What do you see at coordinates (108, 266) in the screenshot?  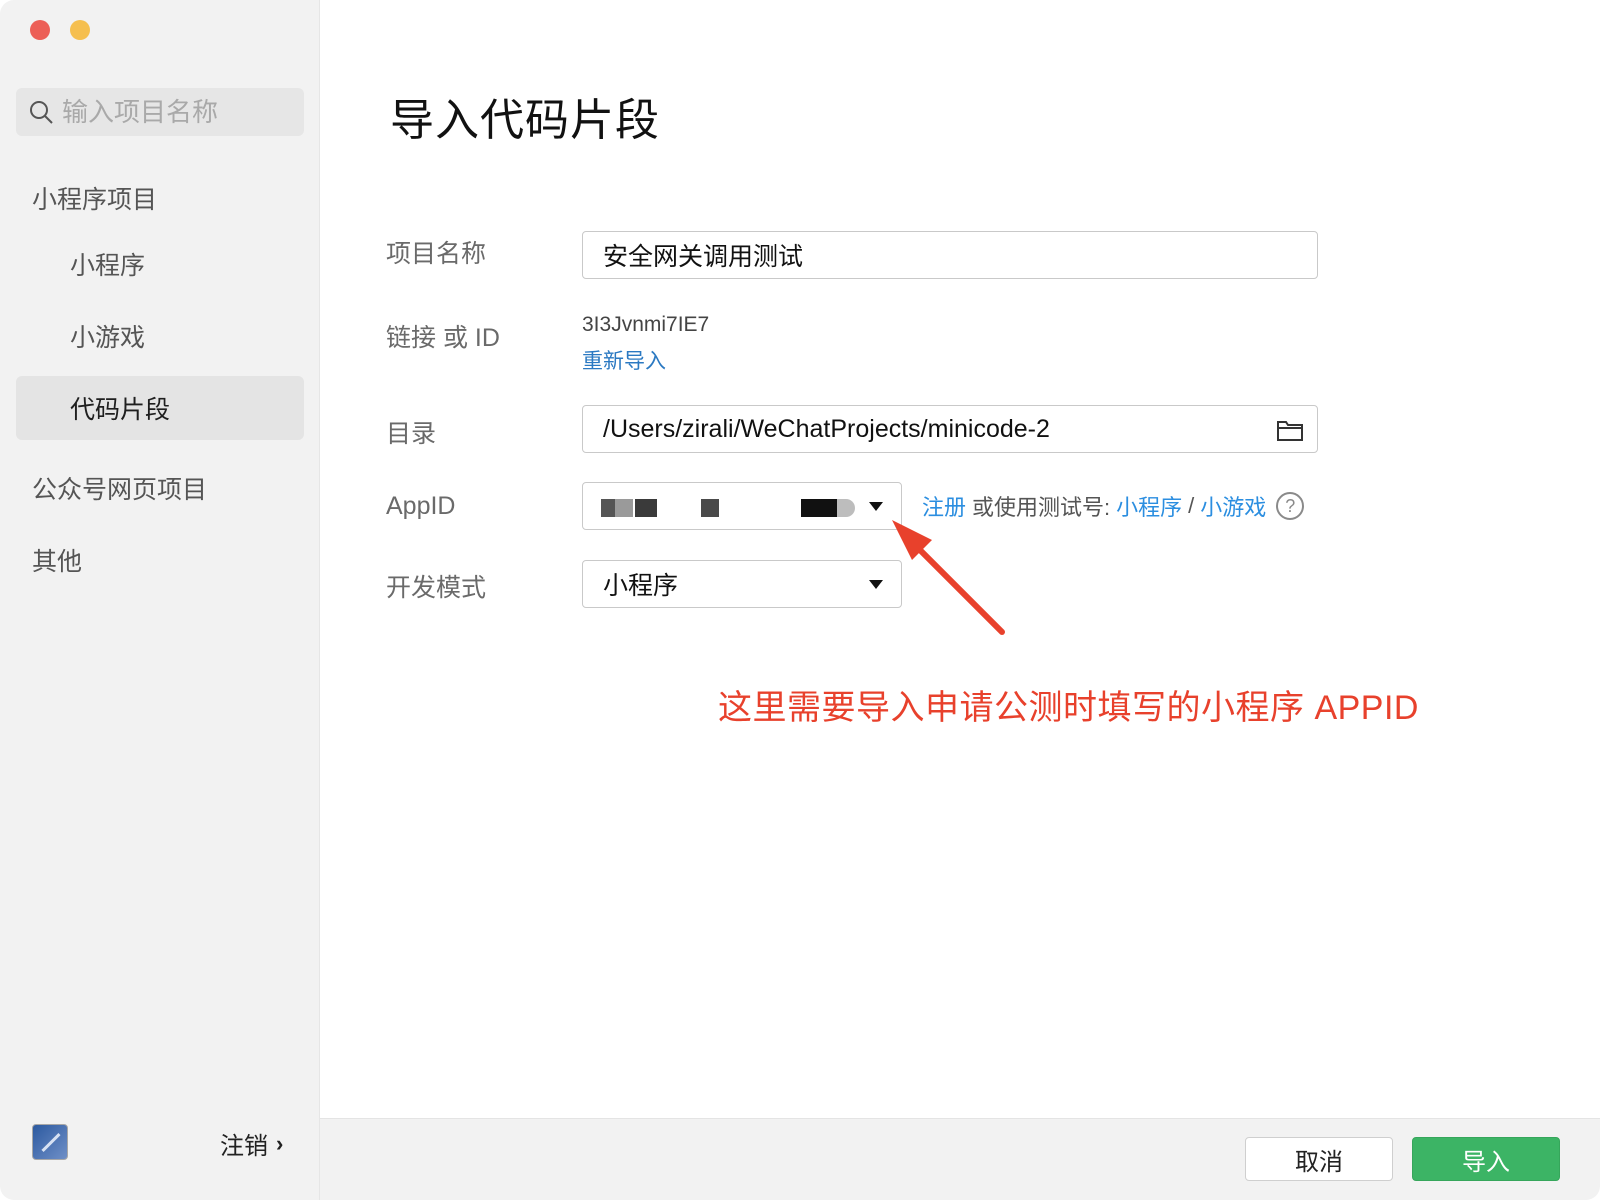 I see `sidebar-item-label: 小程序` at bounding box center [108, 266].